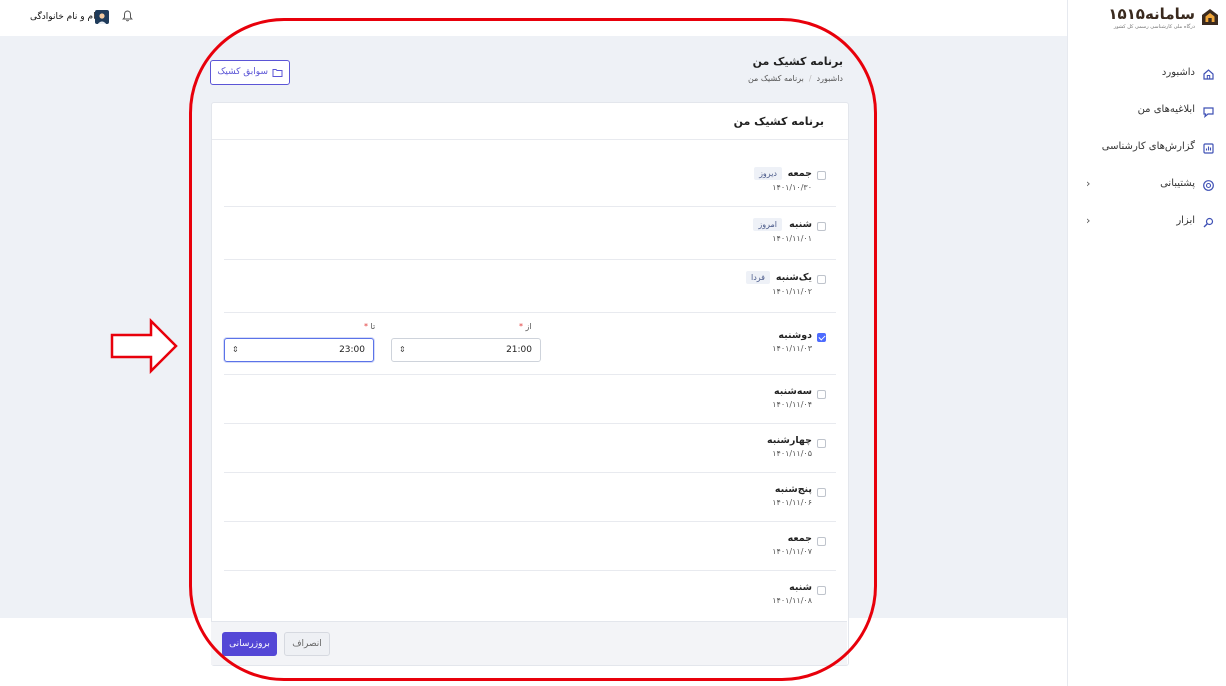 This screenshot has width=1226, height=686. What do you see at coordinates (792, 551) in the screenshot?
I see `day-date: ۱۴۰۱/۱۱/۰۷` at bounding box center [792, 551].